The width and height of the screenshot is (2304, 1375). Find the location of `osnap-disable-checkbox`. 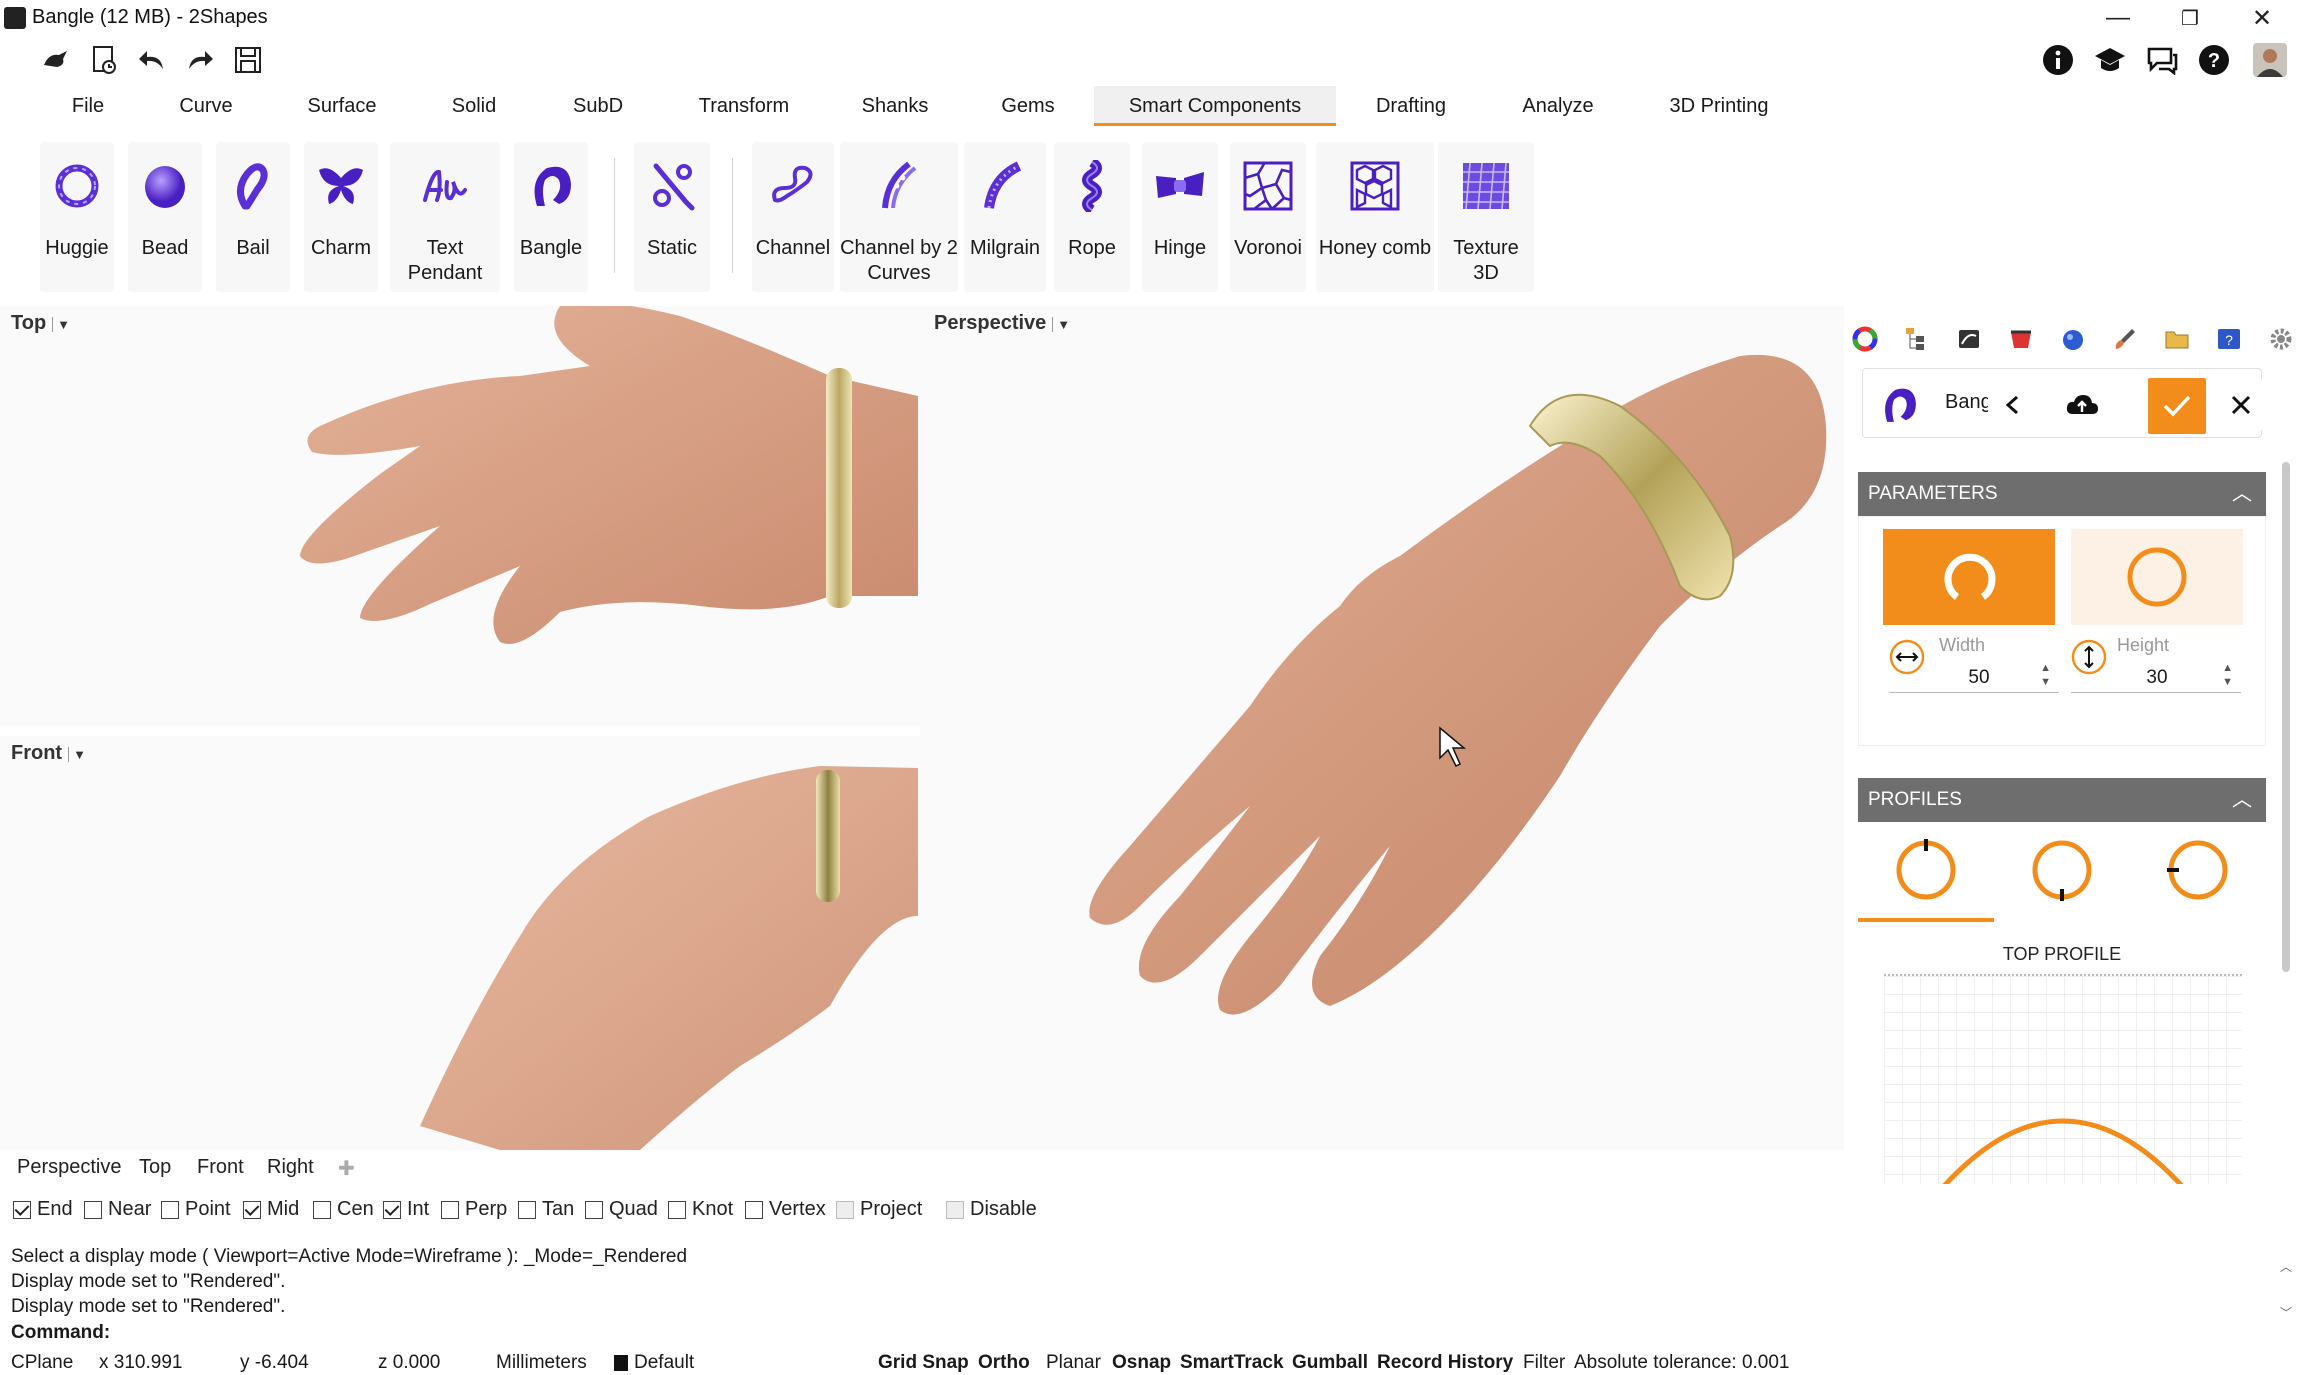

osnap-disable-checkbox is located at coordinates (955, 1209).